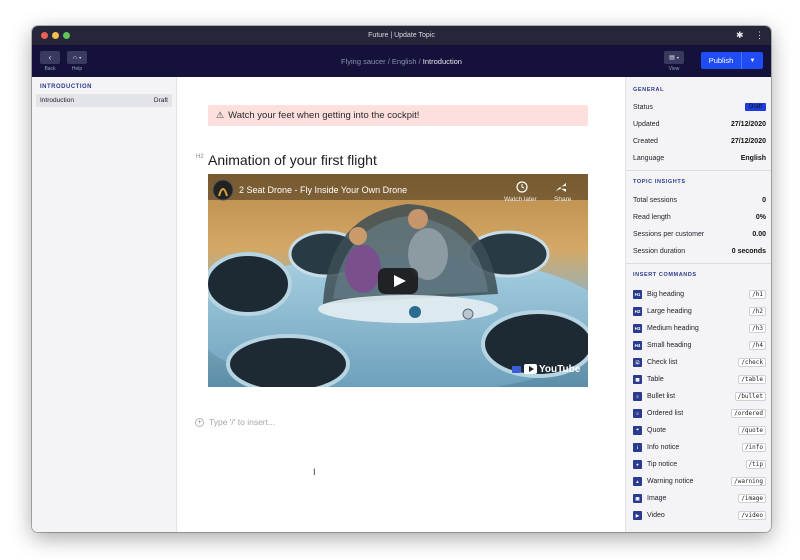 This screenshot has width=800, height=560. What do you see at coordinates (752, 61) in the screenshot?
I see `publish-dropdown-icon: ▼` at bounding box center [752, 61].